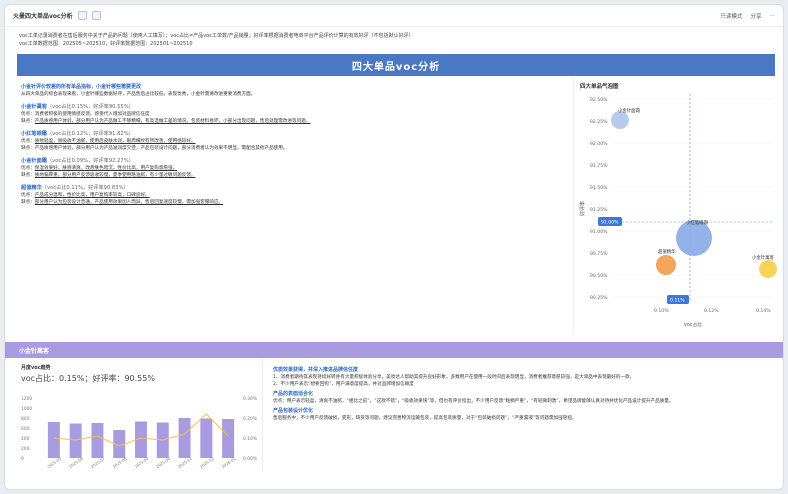 This screenshot has width=788, height=494. Describe the element at coordinates (34, 161) in the screenshot. I see `product-name: 小金针面霜` at that location.